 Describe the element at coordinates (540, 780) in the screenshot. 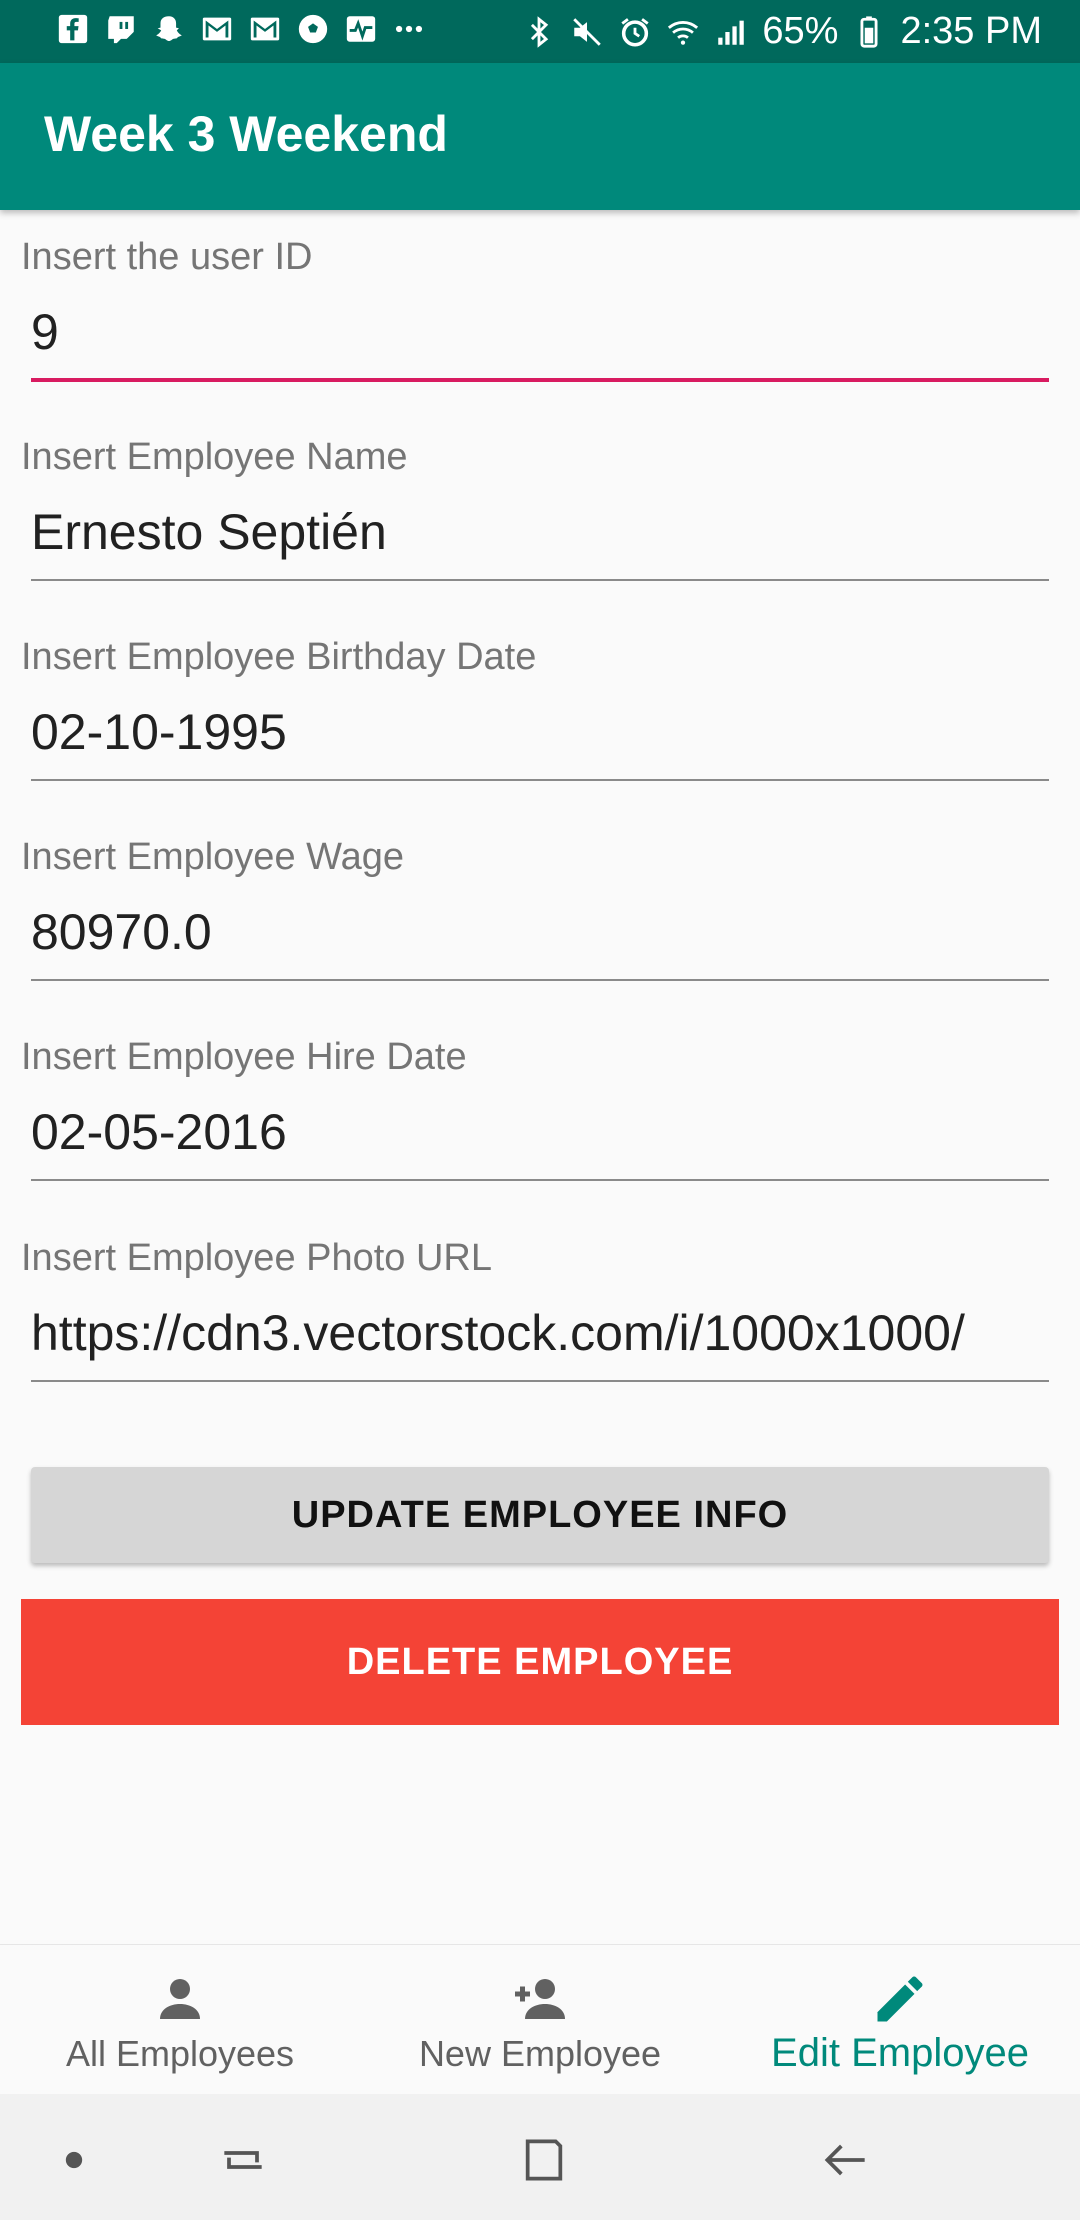

I see `birthday-underline` at that location.